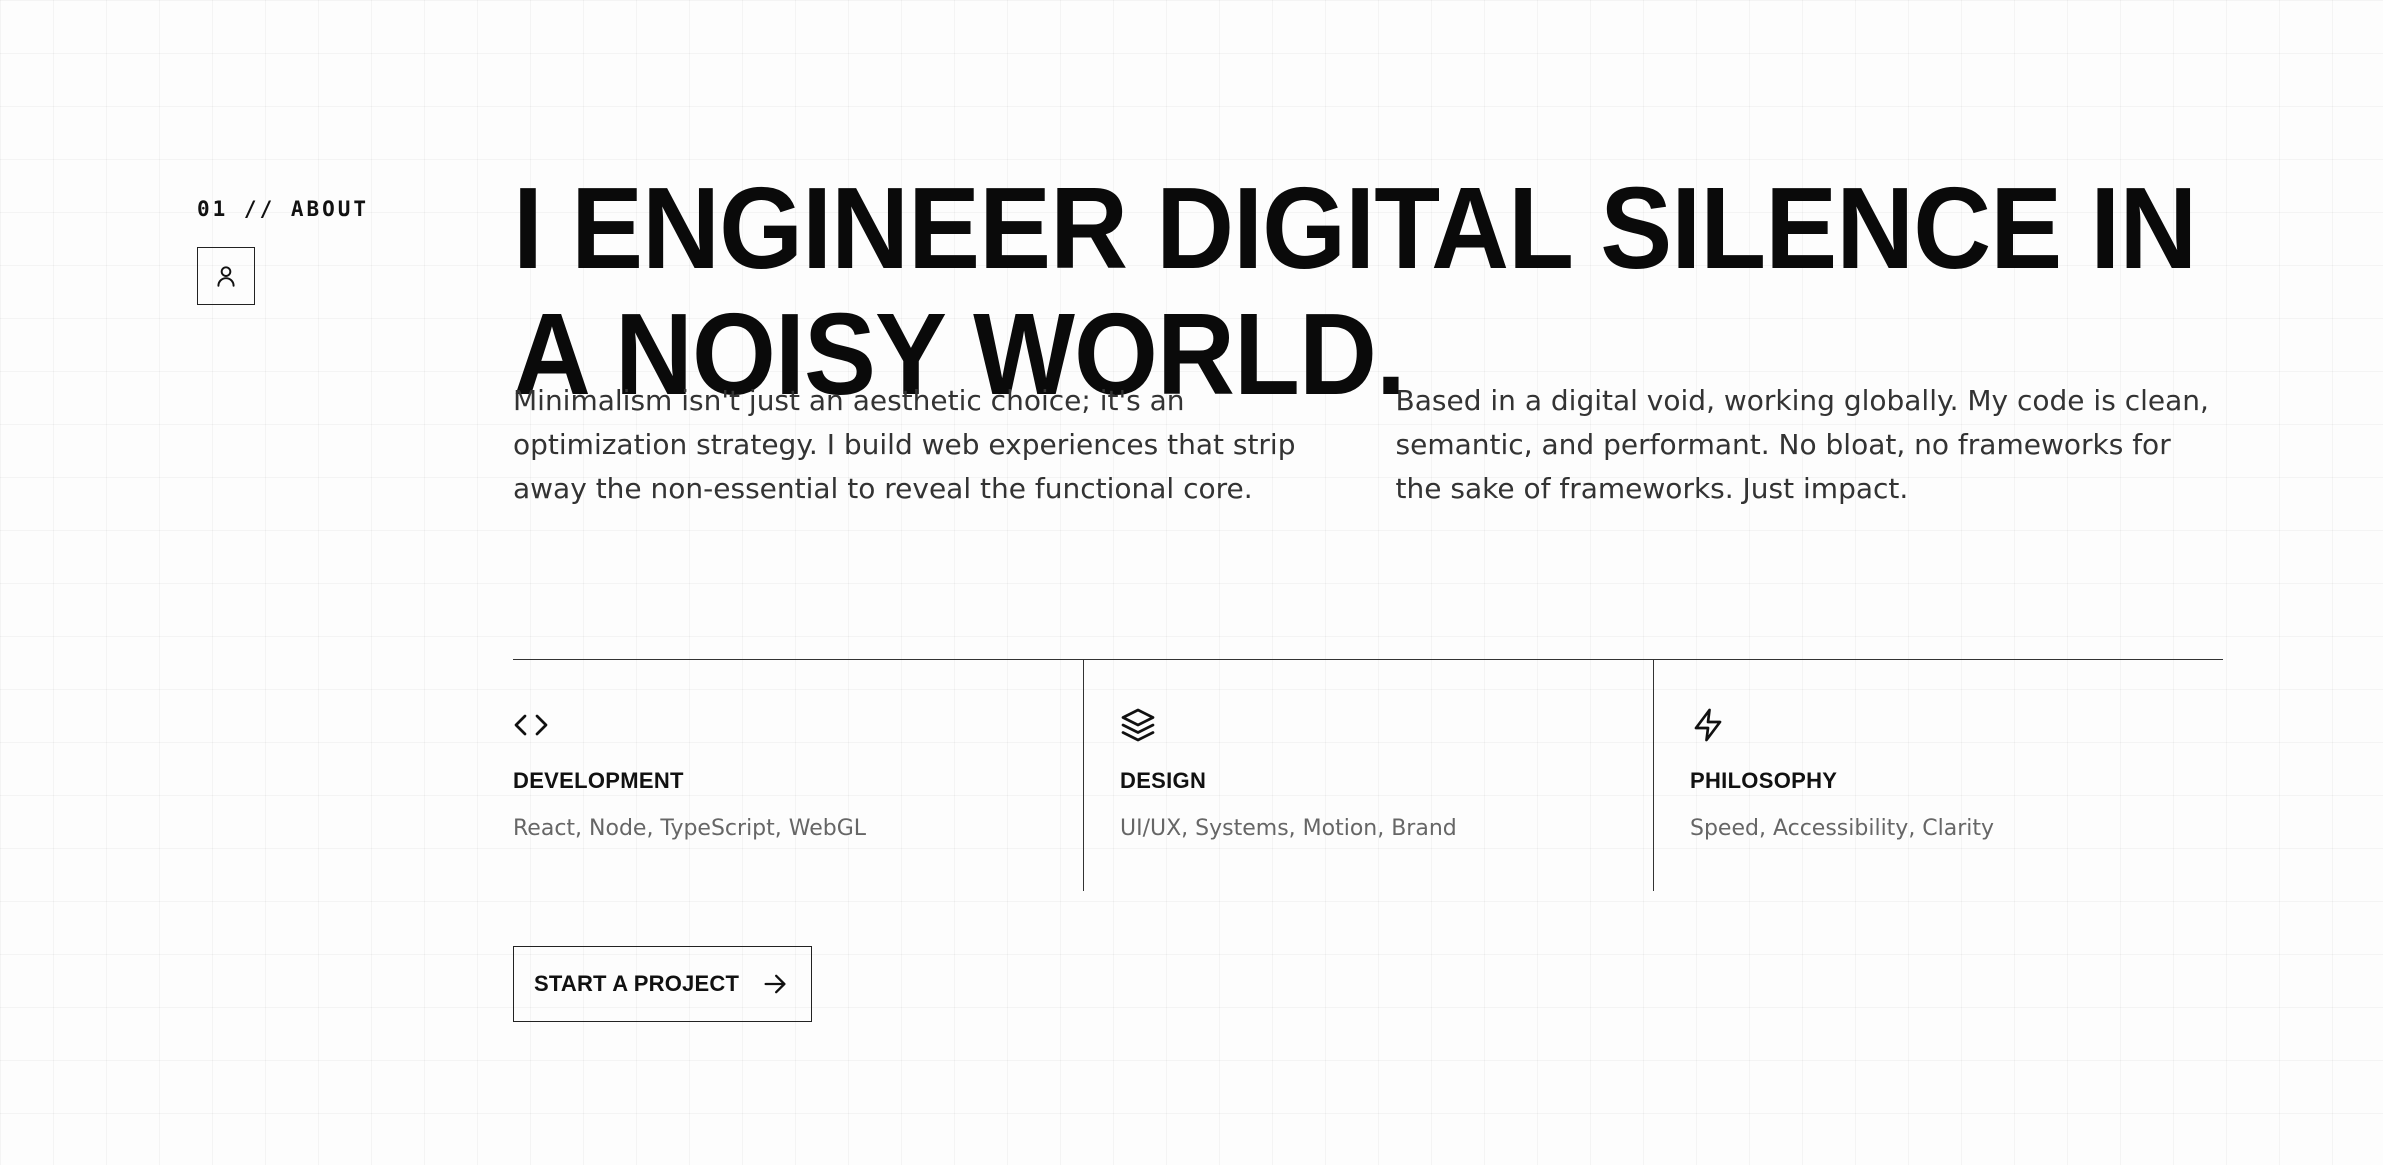 This screenshot has width=2383, height=1165. What do you see at coordinates (1708, 725) in the screenshot?
I see `lightning-icon` at bounding box center [1708, 725].